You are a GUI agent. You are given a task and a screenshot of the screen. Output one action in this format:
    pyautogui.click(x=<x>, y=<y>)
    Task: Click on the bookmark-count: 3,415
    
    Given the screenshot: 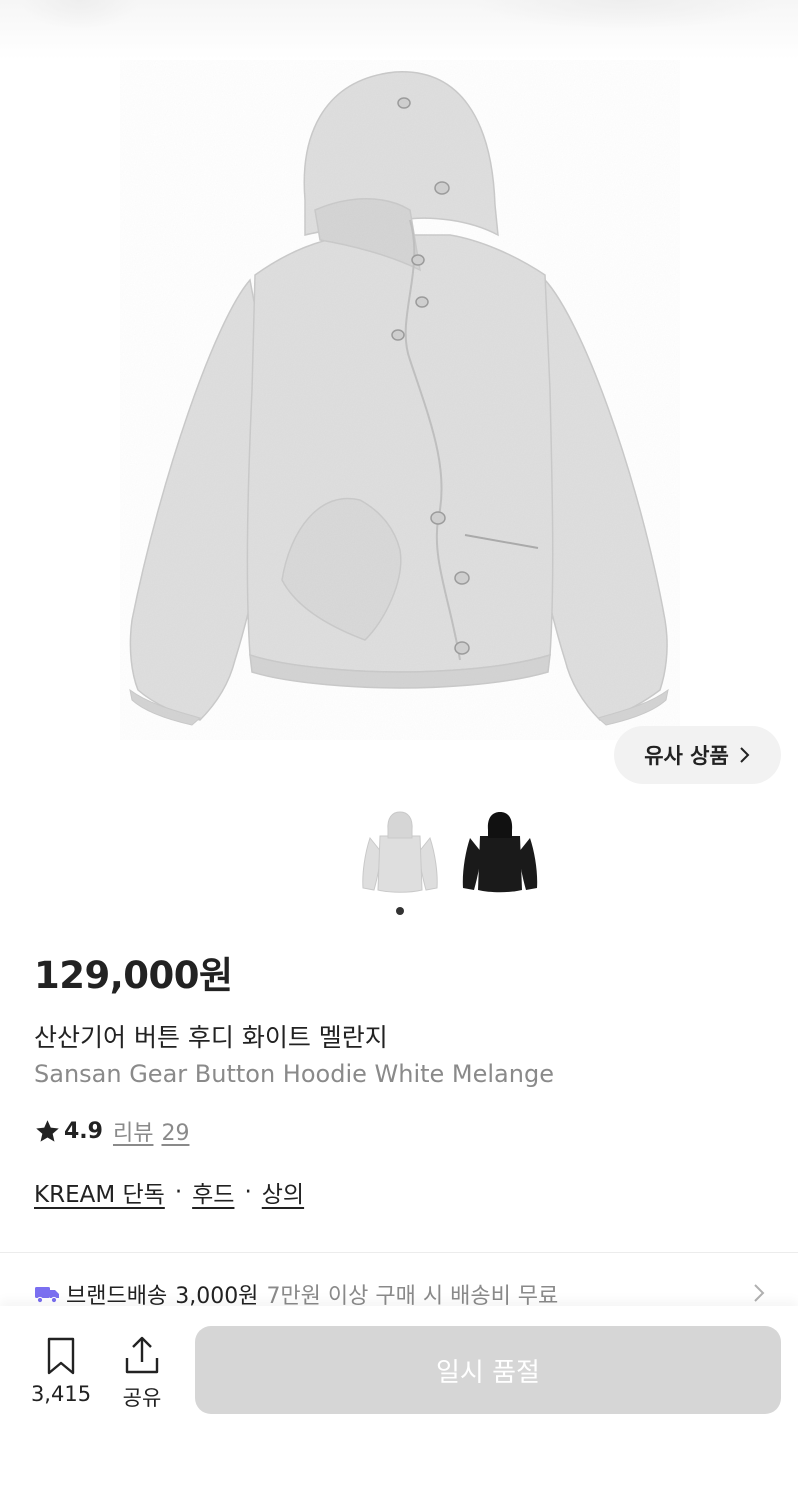 What is the action you would take?
    pyautogui.click(x=61, y=1394)
    